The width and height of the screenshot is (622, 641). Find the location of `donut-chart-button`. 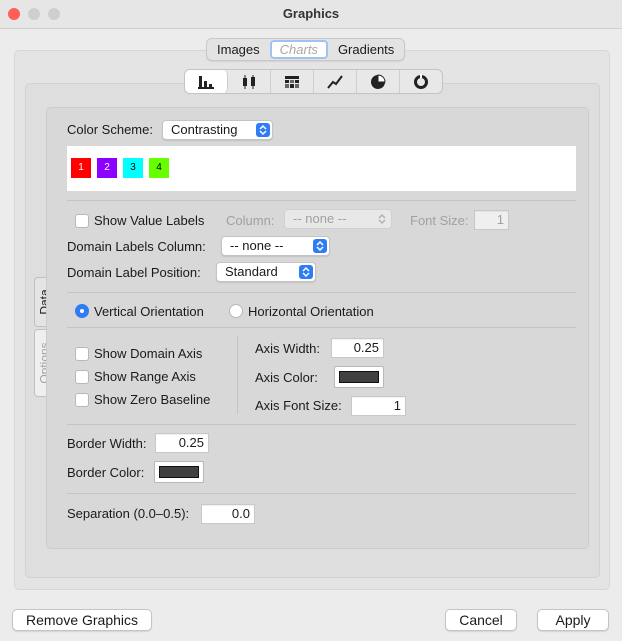

donut-chart-button is located at coordinates (421, 81).